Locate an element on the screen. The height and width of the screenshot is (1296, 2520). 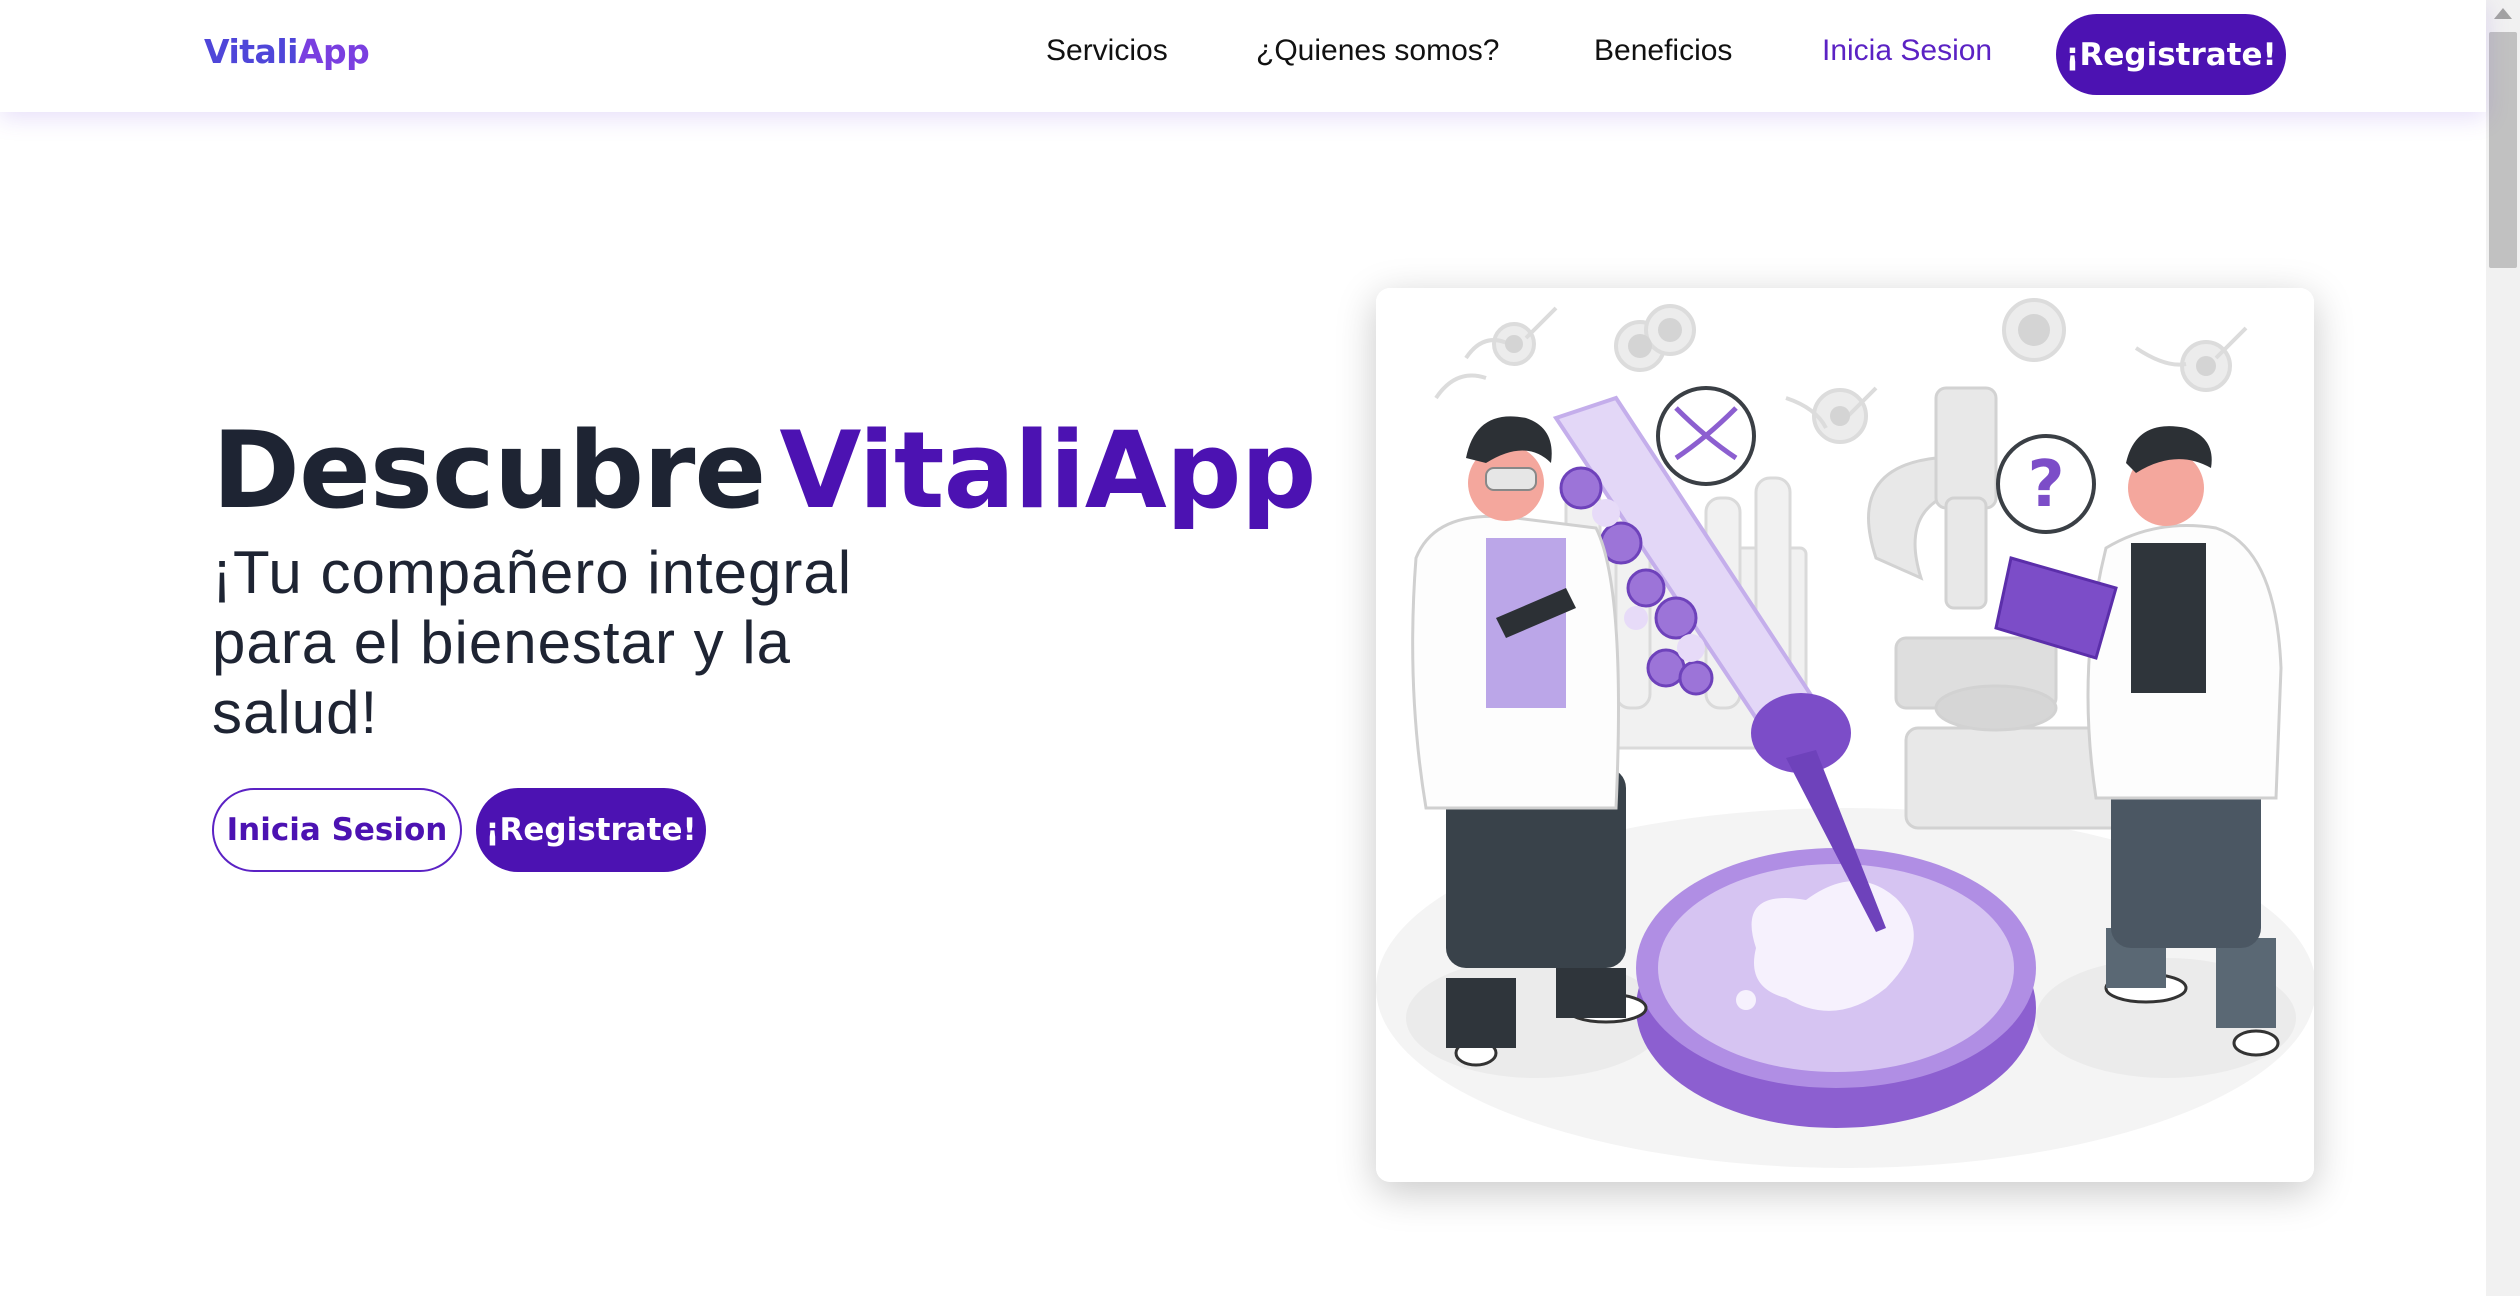
nav-link-beneficios: Beneficios is located at coordinates (1663, 51).